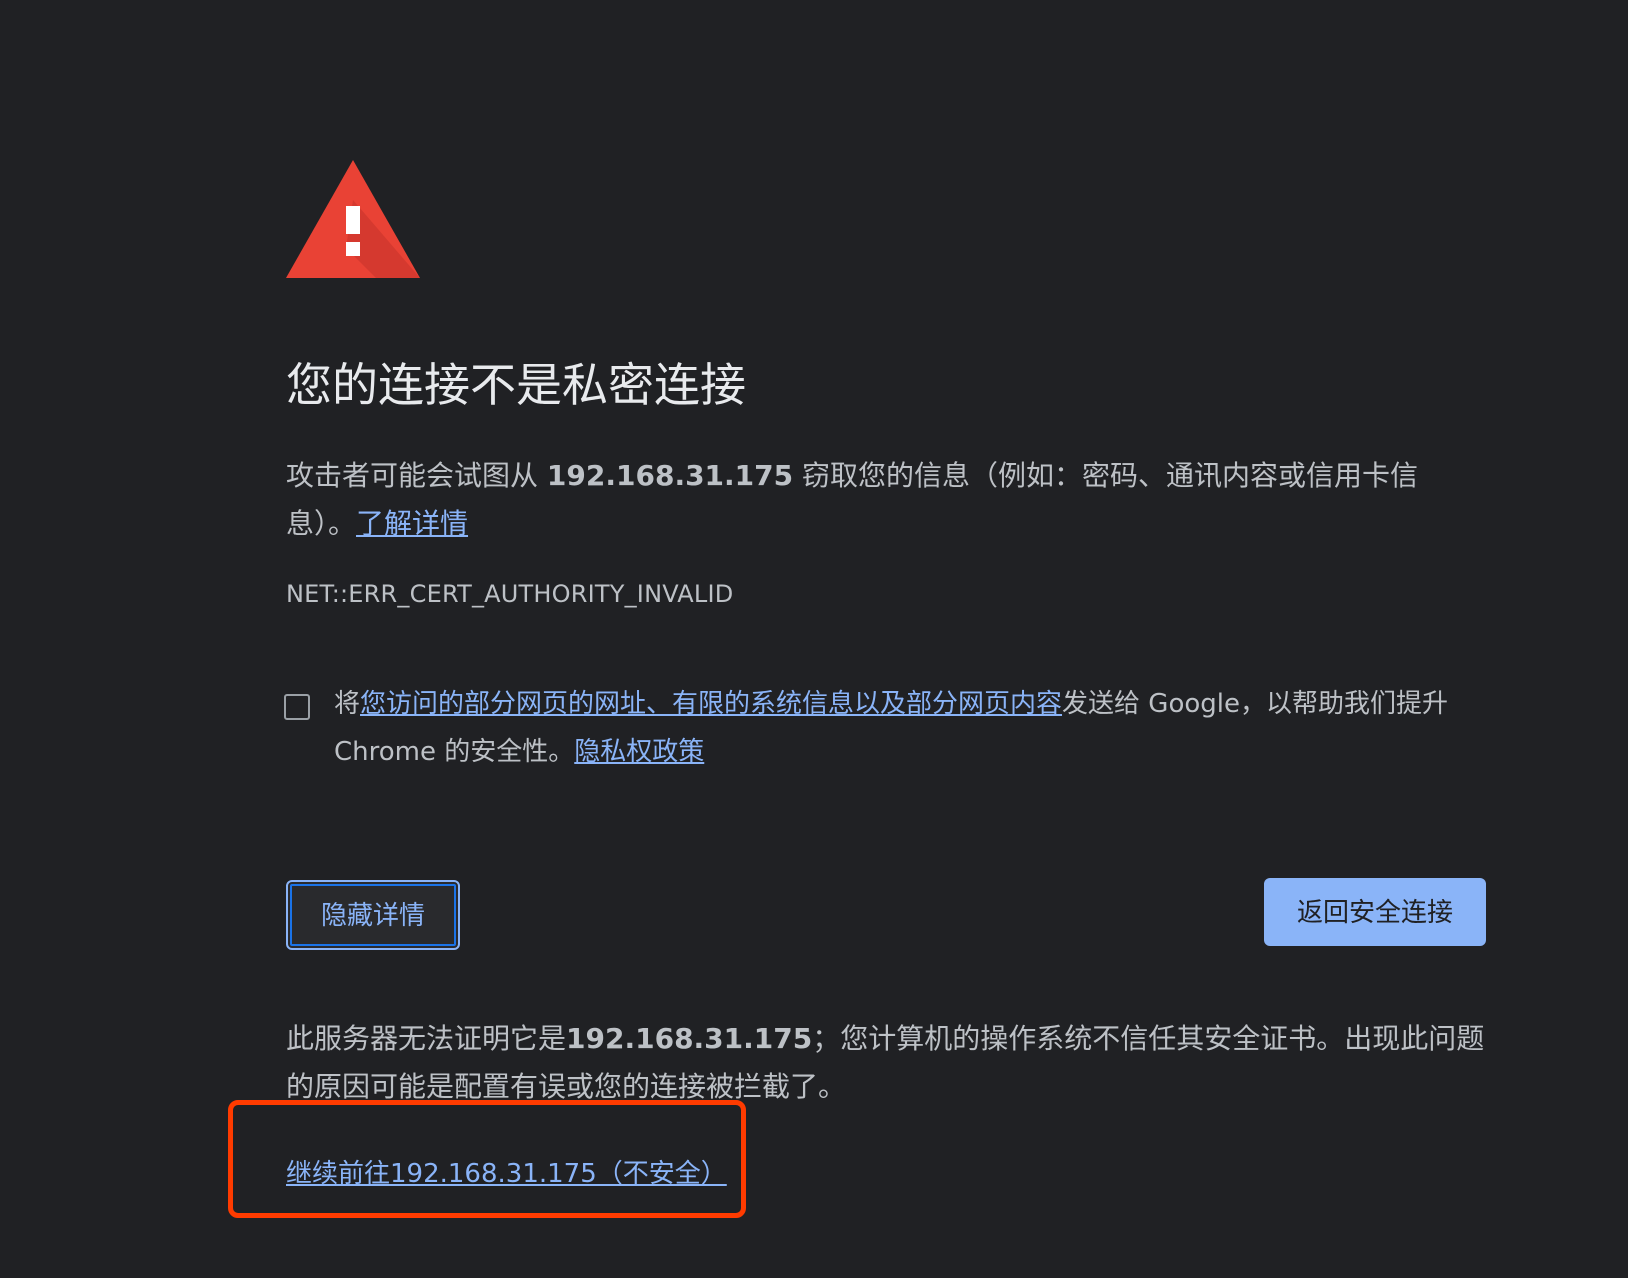  What do you see at coordinates (353, 219) in the screenshot?
I see `warning-triangle-icon` at bounding box center [353, 219].